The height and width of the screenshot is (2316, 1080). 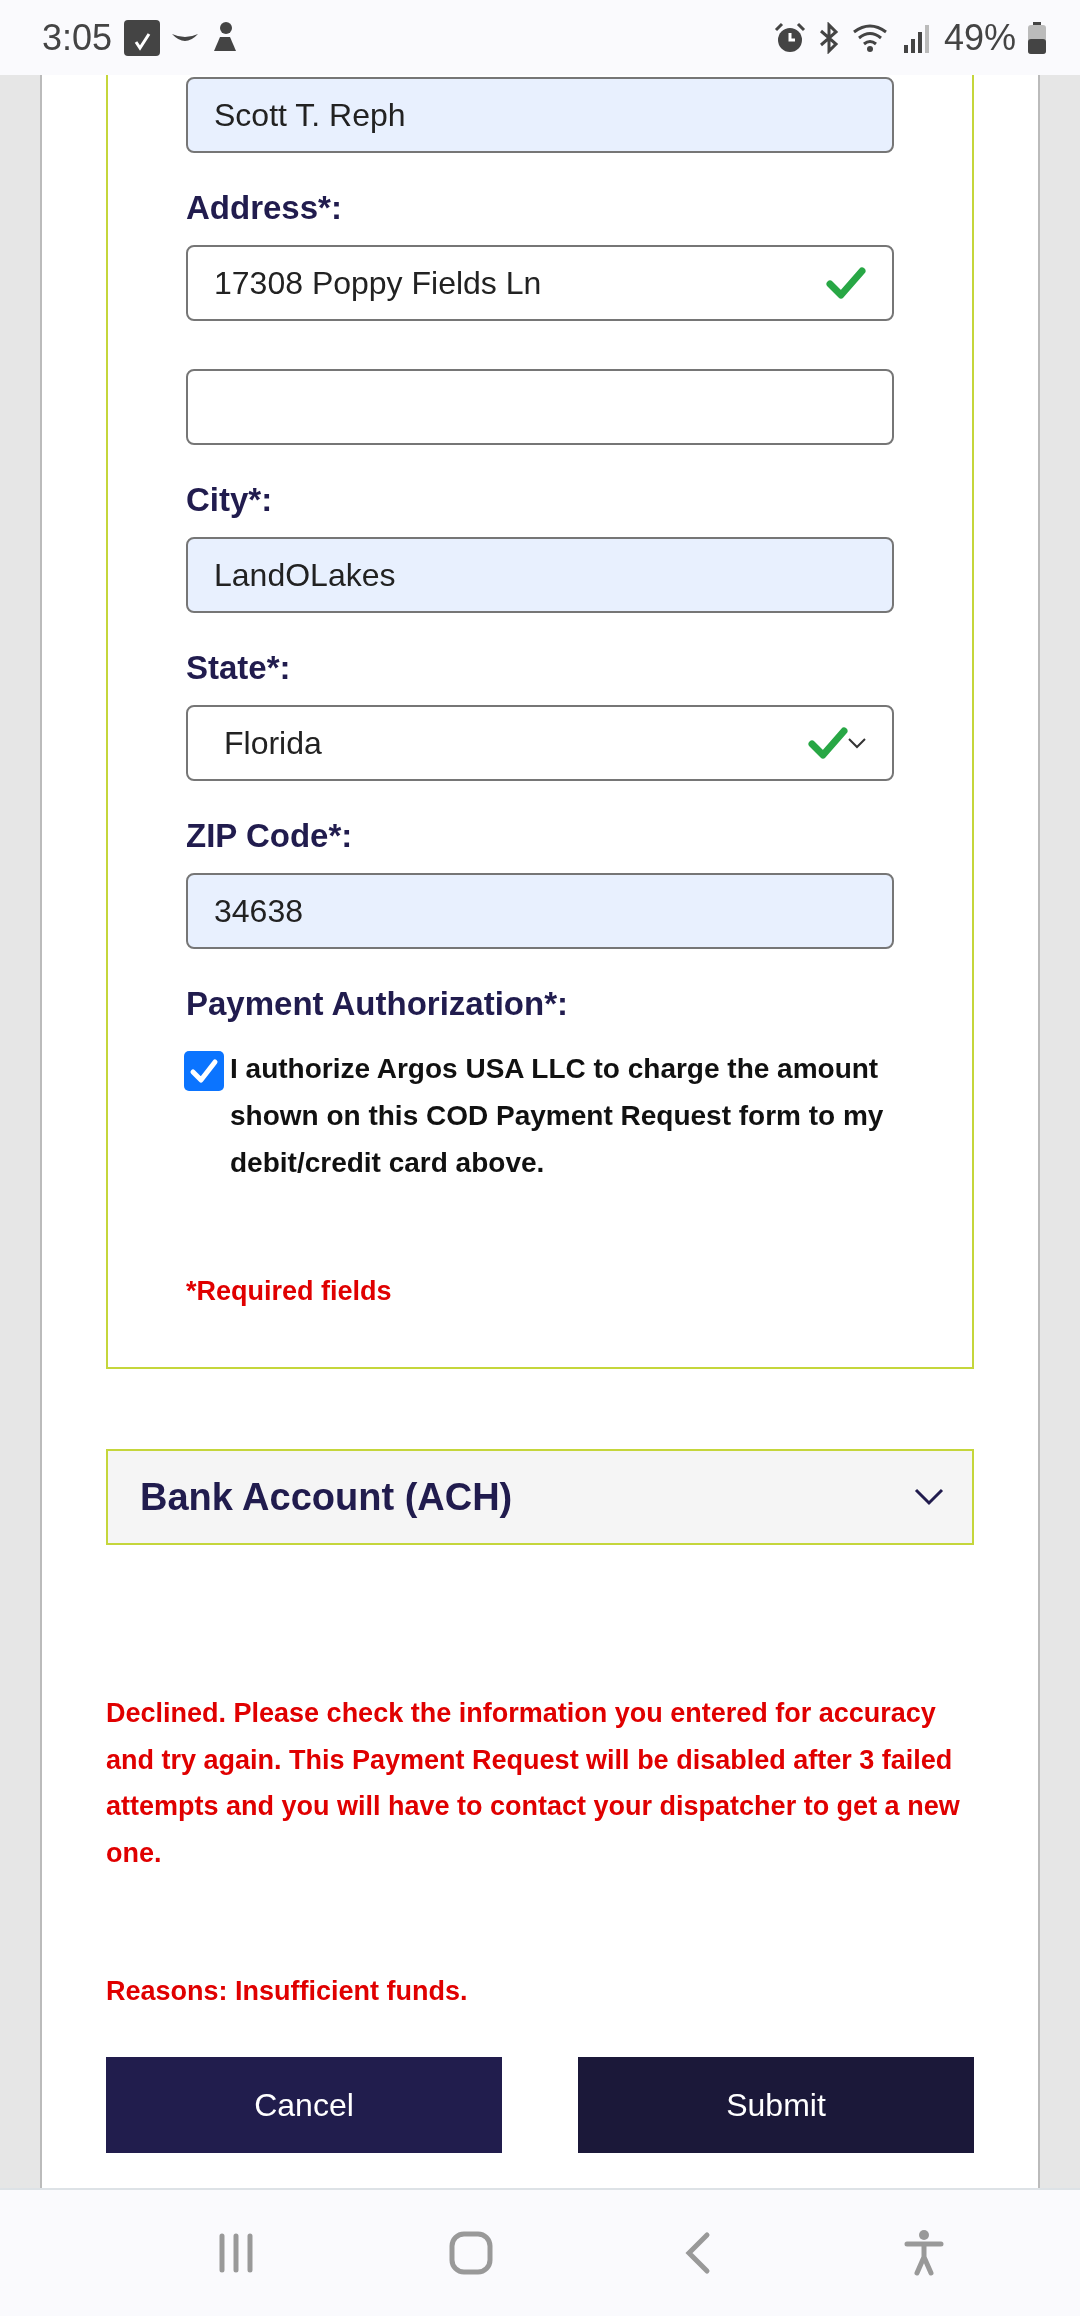 I want to click on input-field: 17308 Poppy Fields Ln, so click(x=540, y=283).